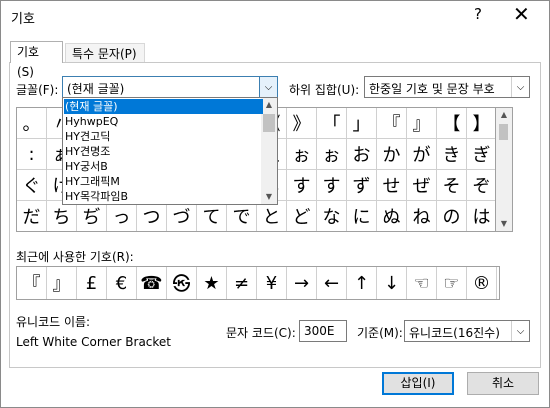 This screenshot has width=550, height=408. What do you see at coordinates (482, 283) in the screenshot?
I see `recent-symbol-cell: ®` at bounding box center [482, 283].